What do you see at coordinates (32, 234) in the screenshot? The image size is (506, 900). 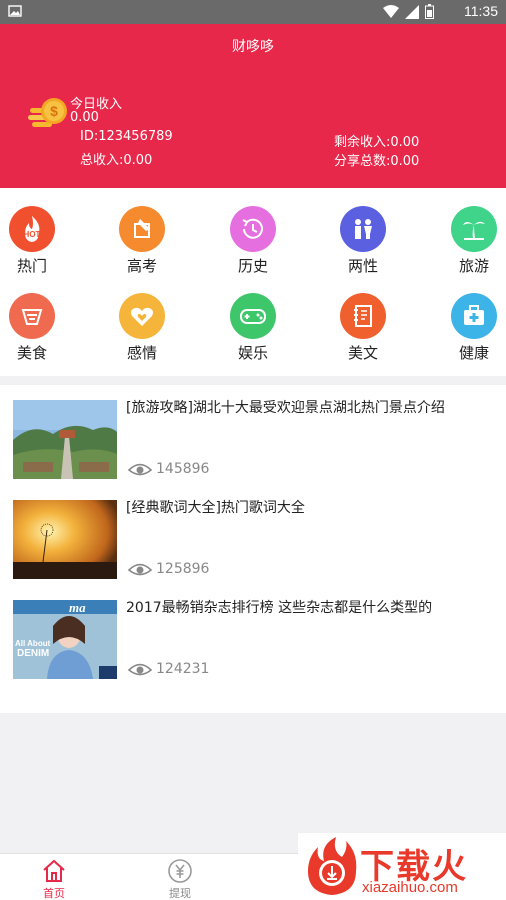 I see `svg-text: HOT` at bounding box center [32, 234].